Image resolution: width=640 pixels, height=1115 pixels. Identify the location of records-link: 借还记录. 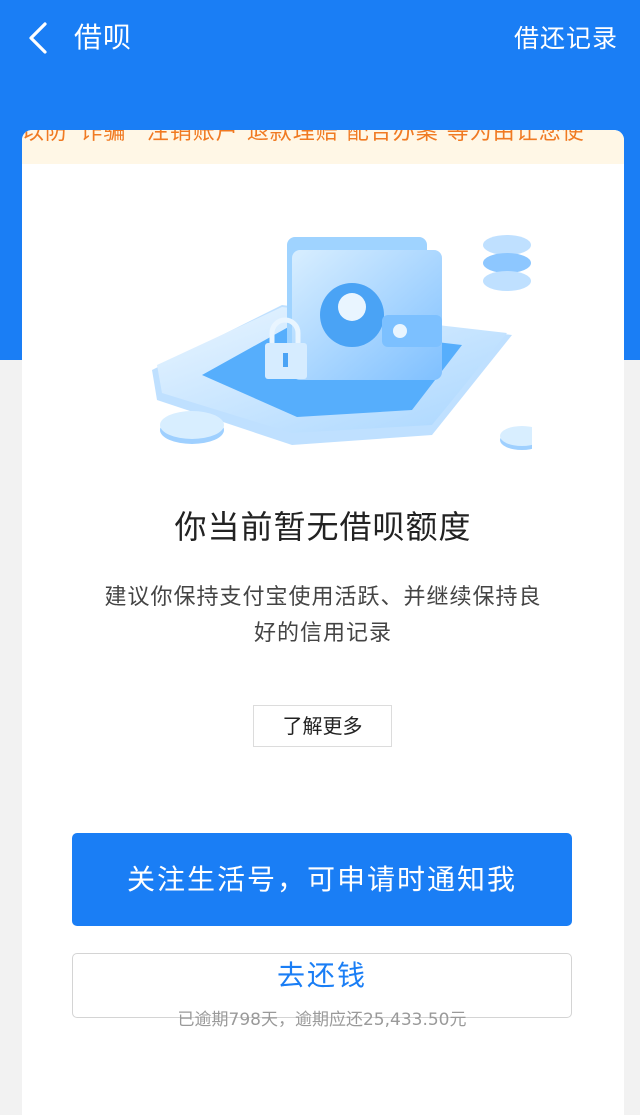
(566, 39).